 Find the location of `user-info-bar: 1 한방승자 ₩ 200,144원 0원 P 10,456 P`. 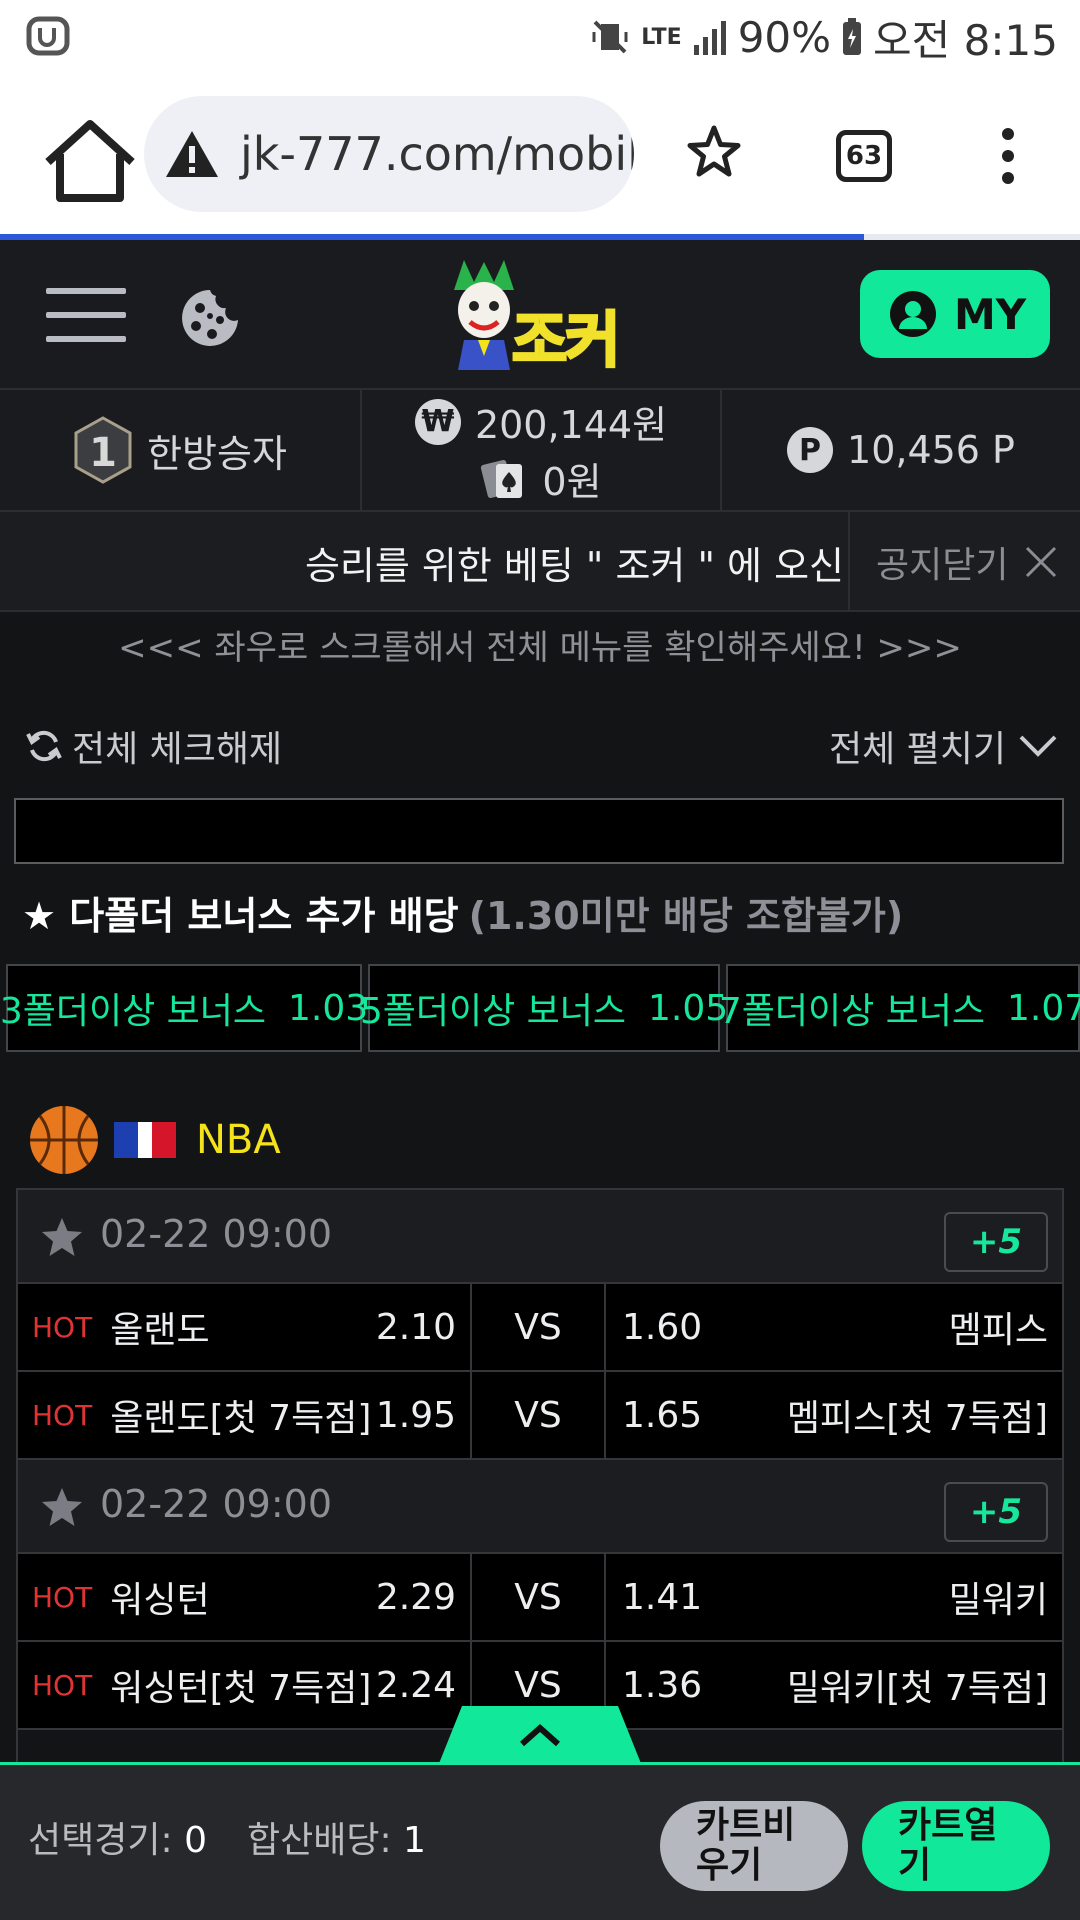

user-info-bar: 1 한방승자 ₩ 200,144원 0원 P 10,456 P is located at coordinates (540, 450).